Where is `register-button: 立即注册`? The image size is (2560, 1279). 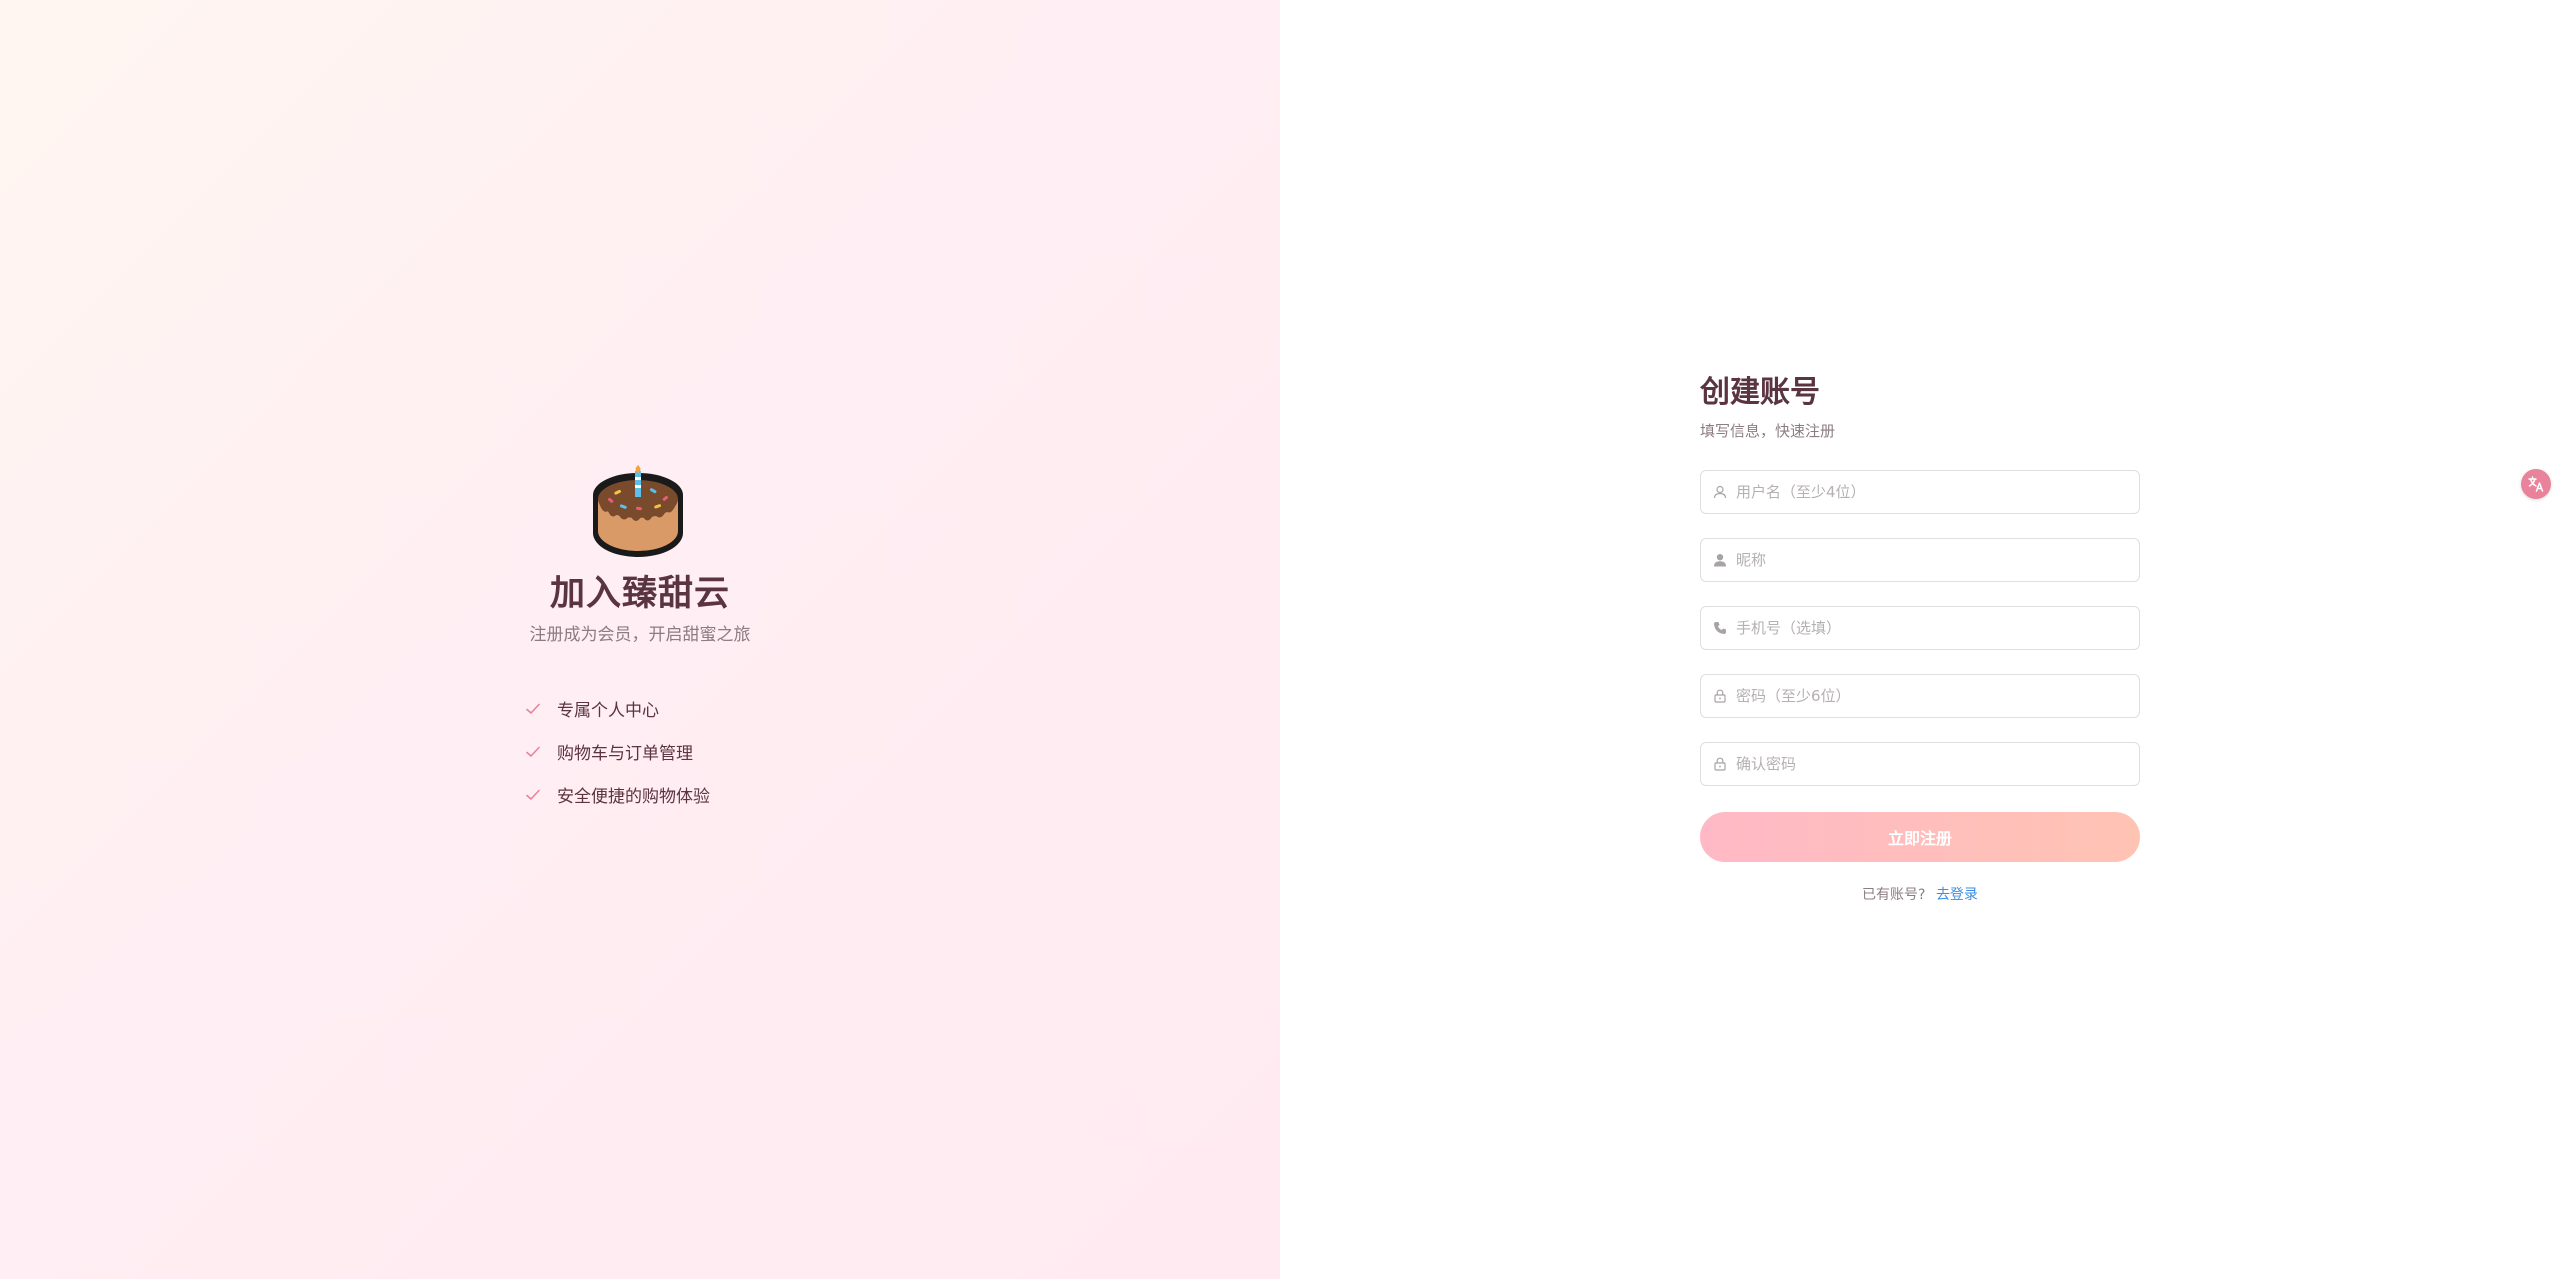 register-button: 立即注册 is located at coordinates (1920, 837).